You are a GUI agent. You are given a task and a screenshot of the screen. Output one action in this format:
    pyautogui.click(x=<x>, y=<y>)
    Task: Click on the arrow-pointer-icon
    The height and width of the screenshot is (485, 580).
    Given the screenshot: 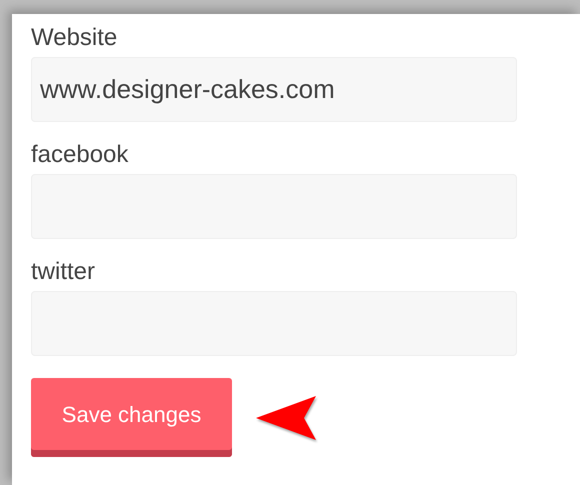 What is the action you would take?
    pyautogui.click(x=286, y=417)
    